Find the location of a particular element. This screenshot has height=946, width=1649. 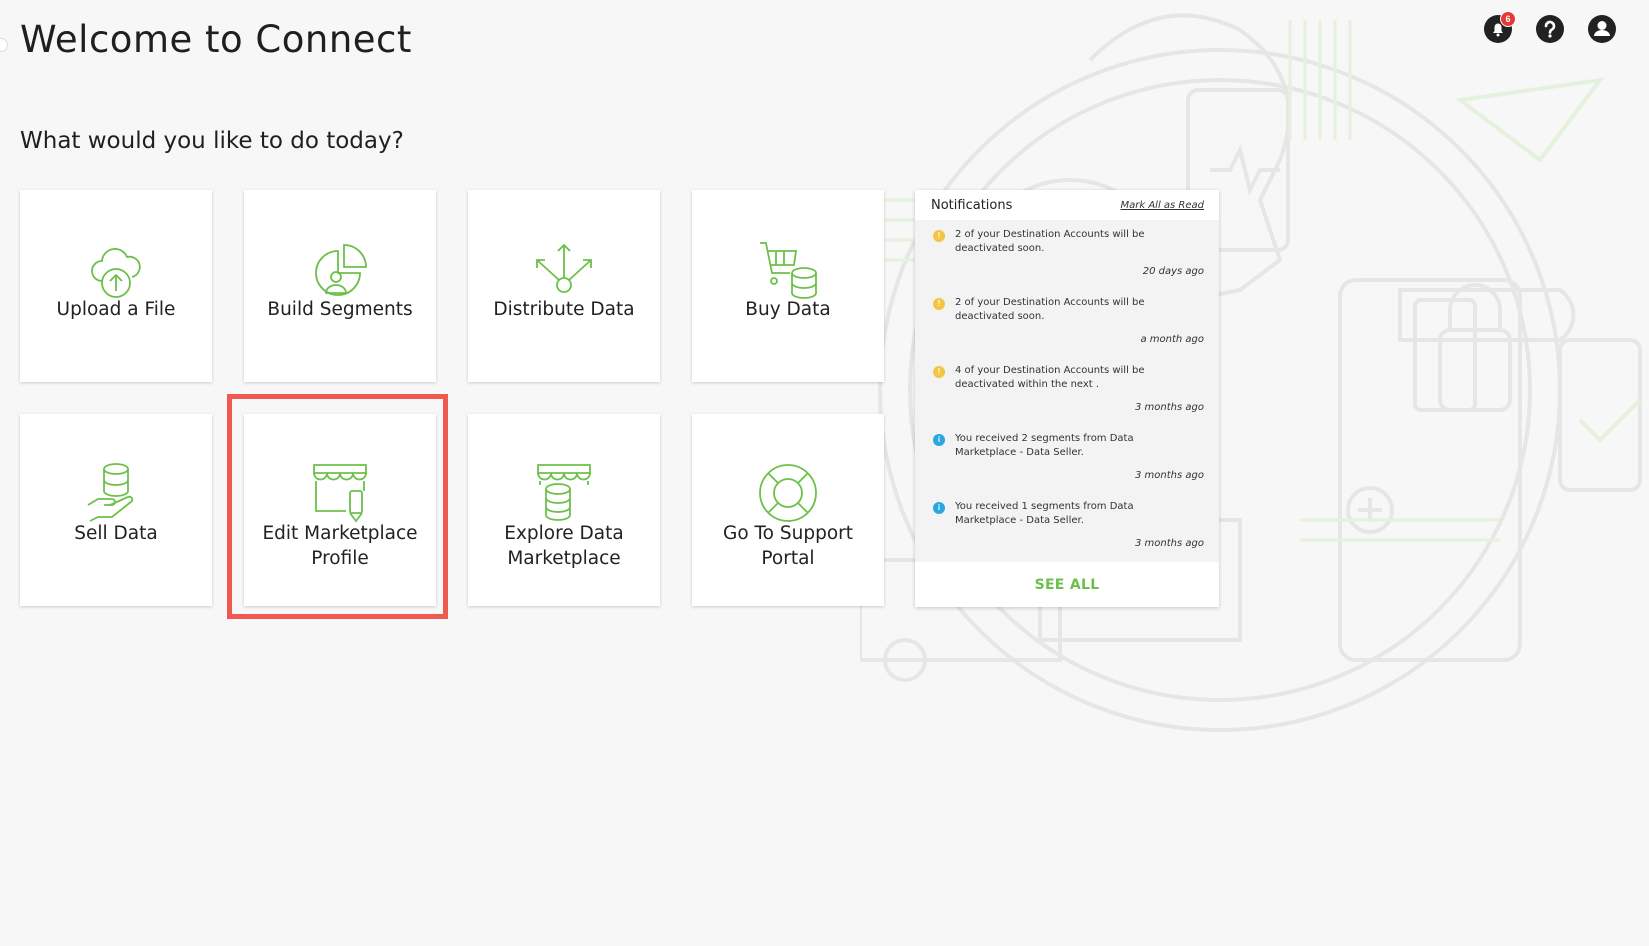

segments-pie-icon is located at coordinates (340, 269).